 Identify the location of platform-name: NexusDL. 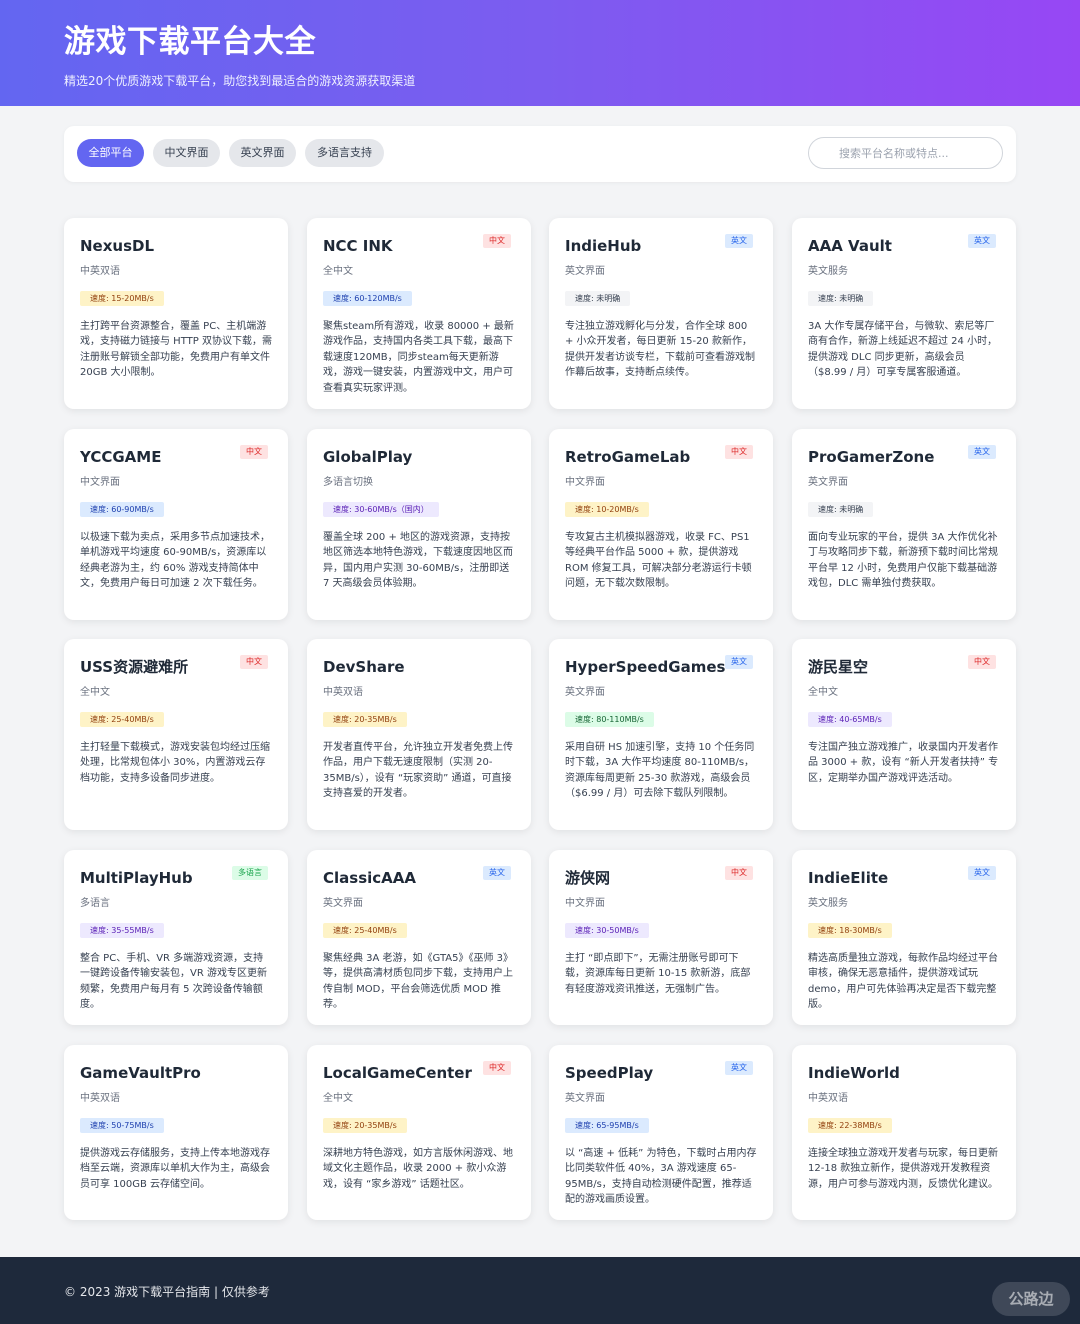
(117, 246).